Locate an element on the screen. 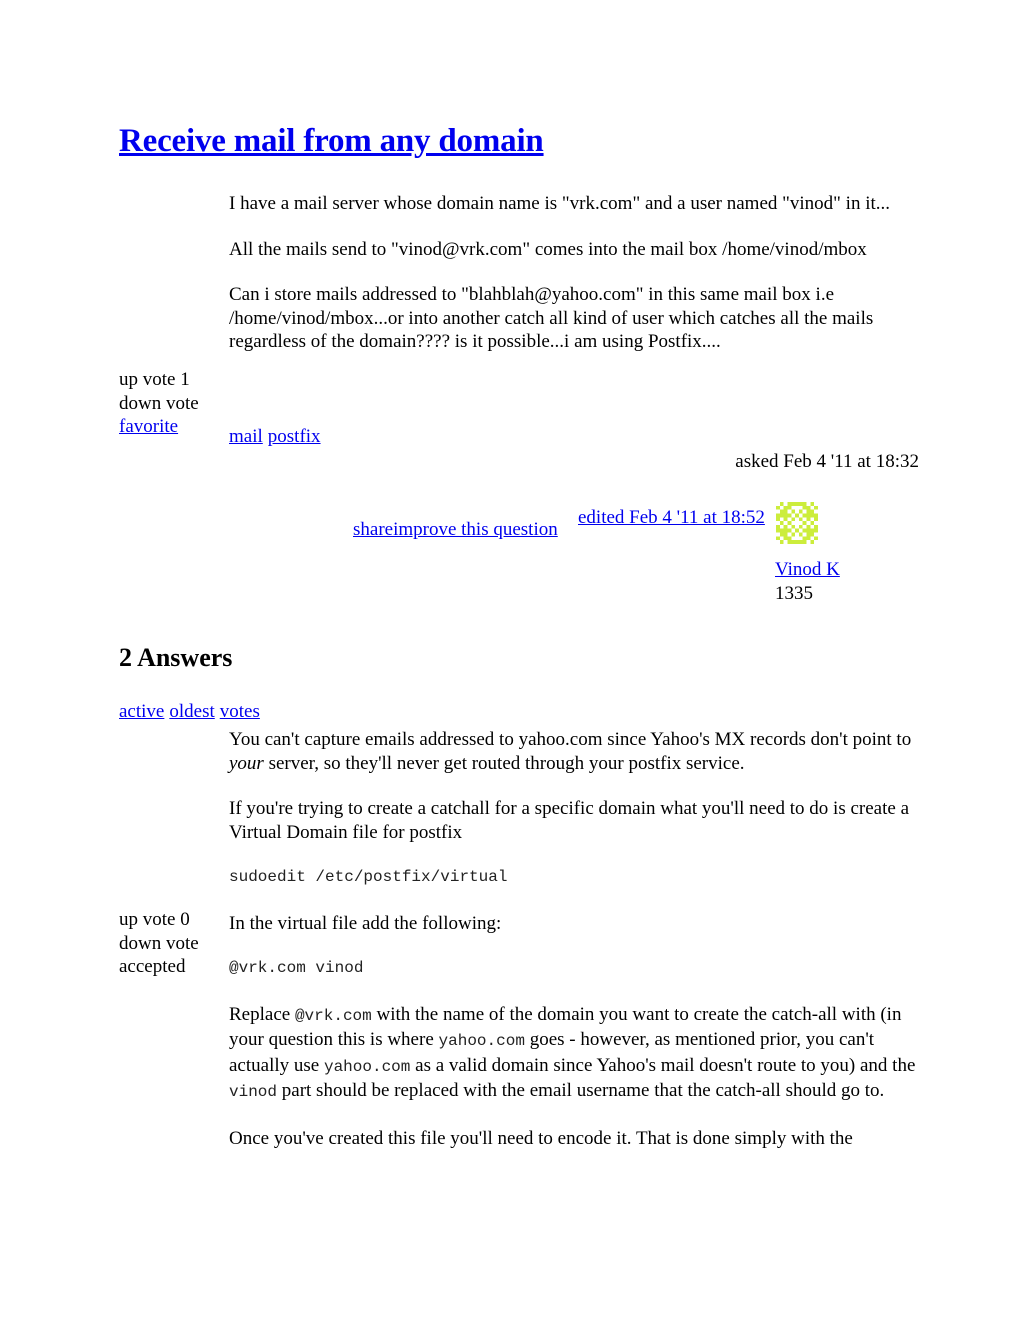 The width and height of the screenshot is (1020, 1320). question-title-link: Receive mail from any domain is located at coordinates (331, 141).